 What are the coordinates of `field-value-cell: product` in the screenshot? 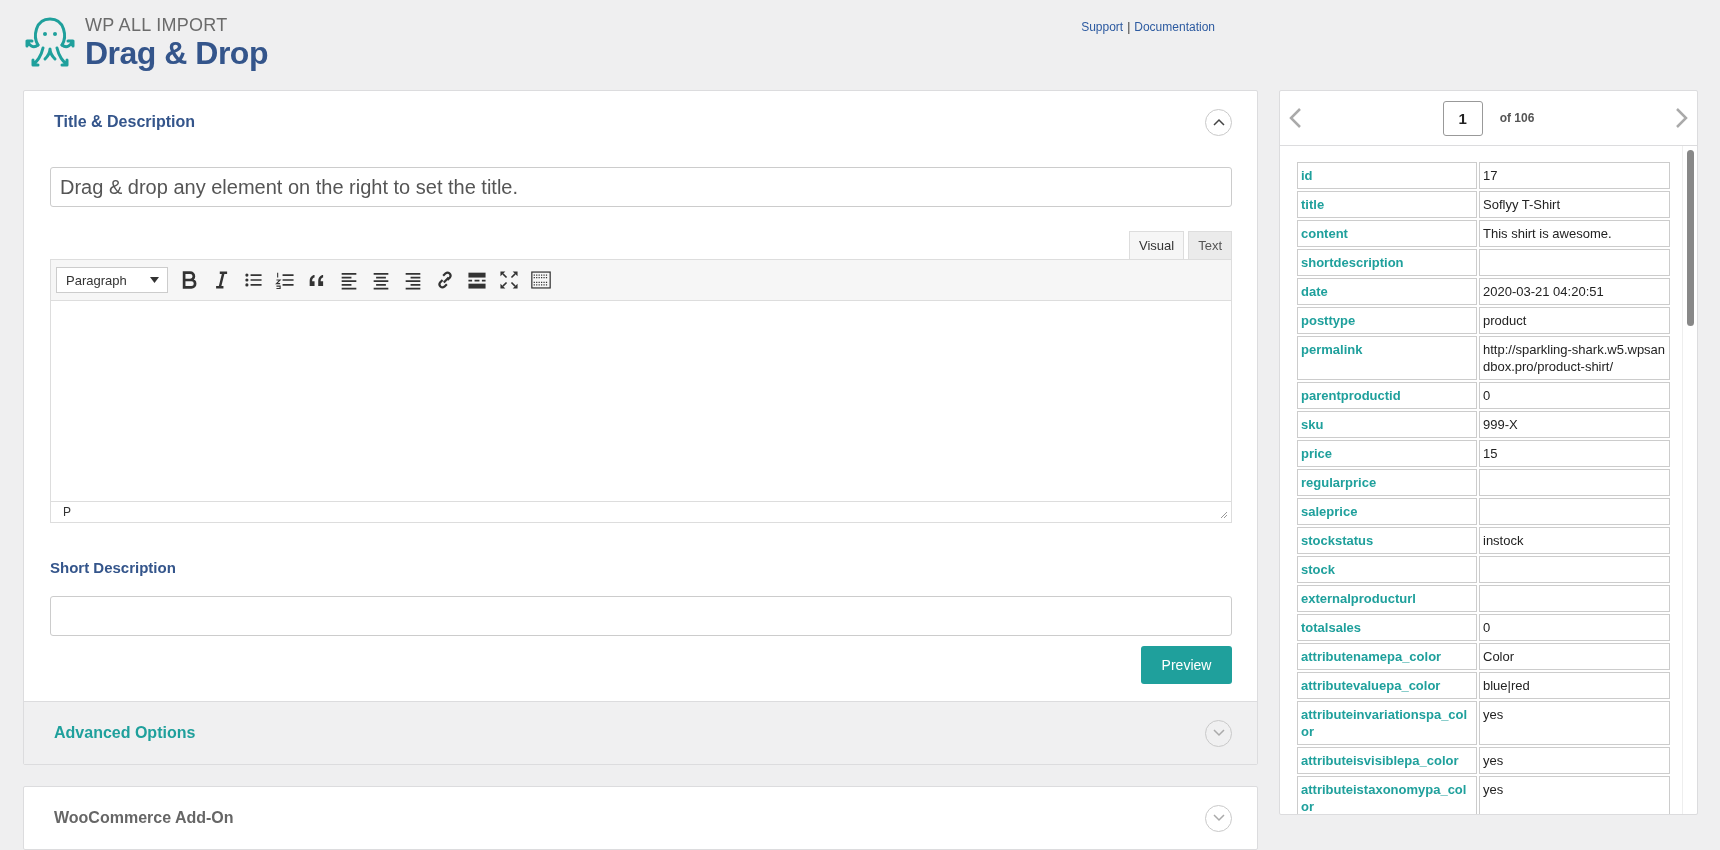 It's located at (1574, 320).